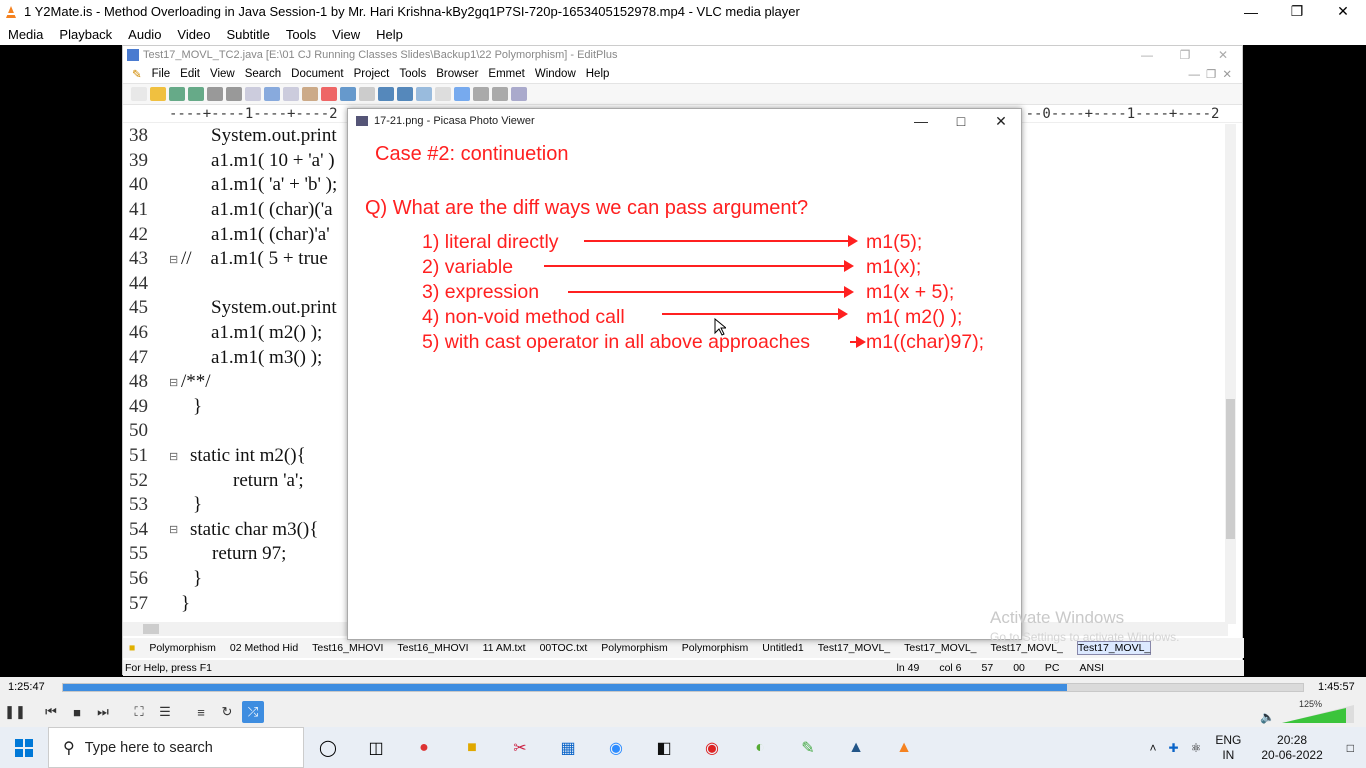 The height and width of the screenshot is (768, 1366). Describe the element at coordinates (263, 74) in the screenshot. I see `ep-menu-search: Search` at that location.